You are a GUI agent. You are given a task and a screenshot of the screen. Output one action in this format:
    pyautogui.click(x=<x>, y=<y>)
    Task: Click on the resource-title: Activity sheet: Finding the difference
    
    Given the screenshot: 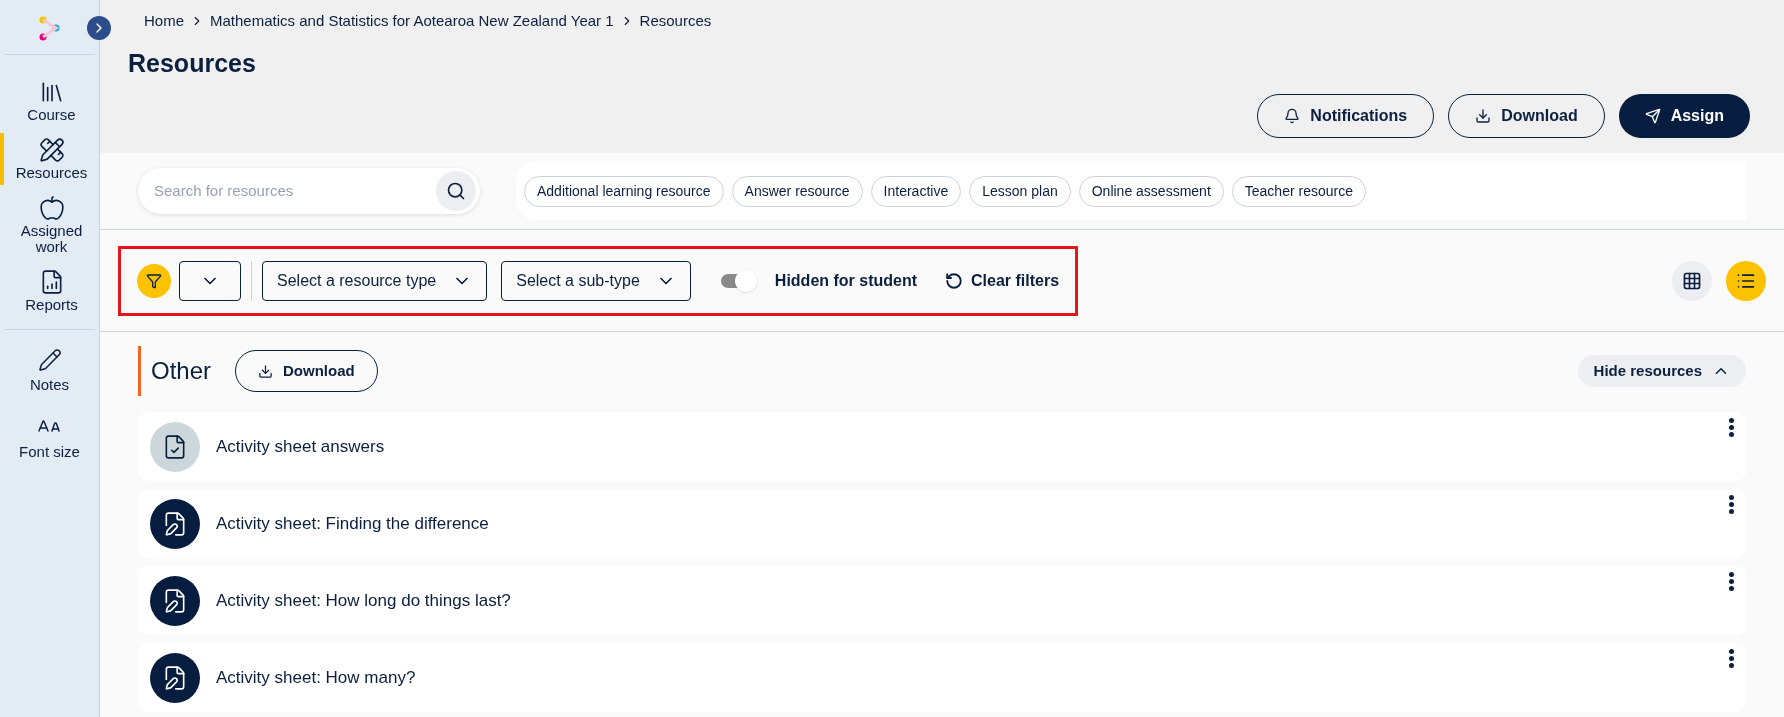 What is the action you would take?
    pyautogui.click(x=352, y=523)
    